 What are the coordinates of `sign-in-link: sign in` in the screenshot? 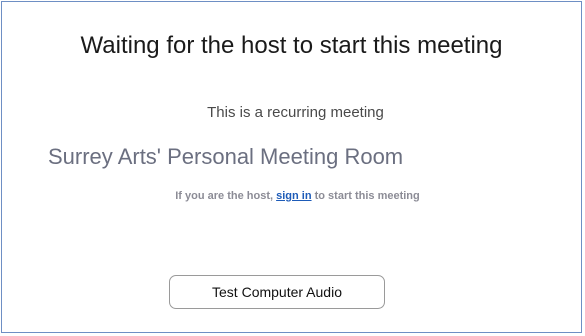 It's located at (293, 196).